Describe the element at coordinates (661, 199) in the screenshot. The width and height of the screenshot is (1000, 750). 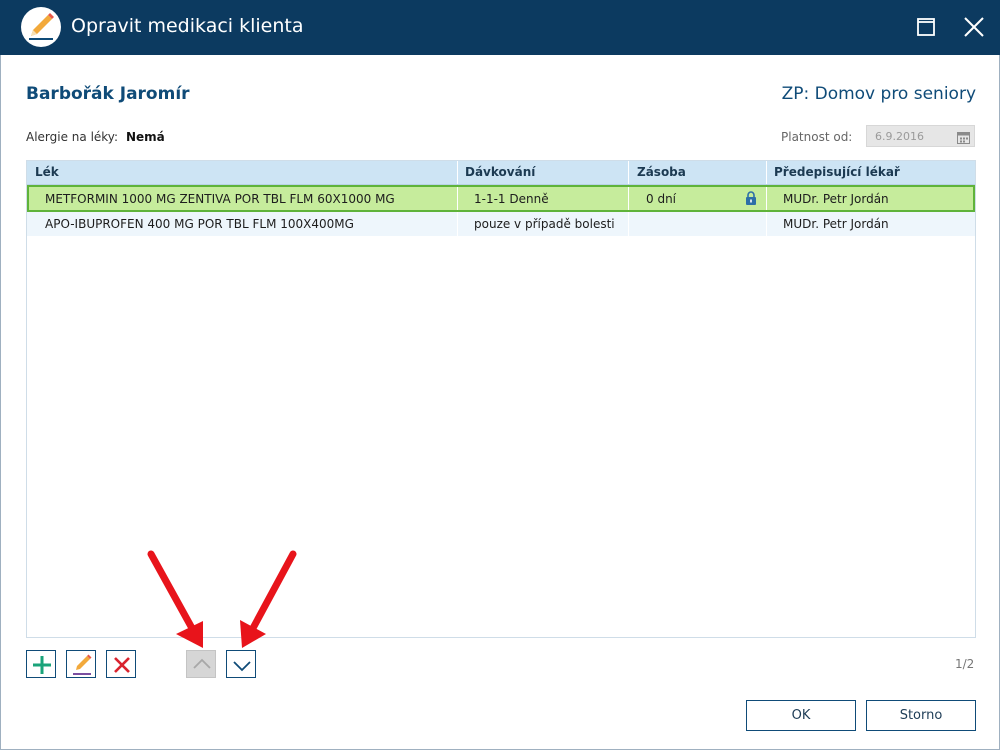
I see `cell-zasoba: 0 dní` at that location.